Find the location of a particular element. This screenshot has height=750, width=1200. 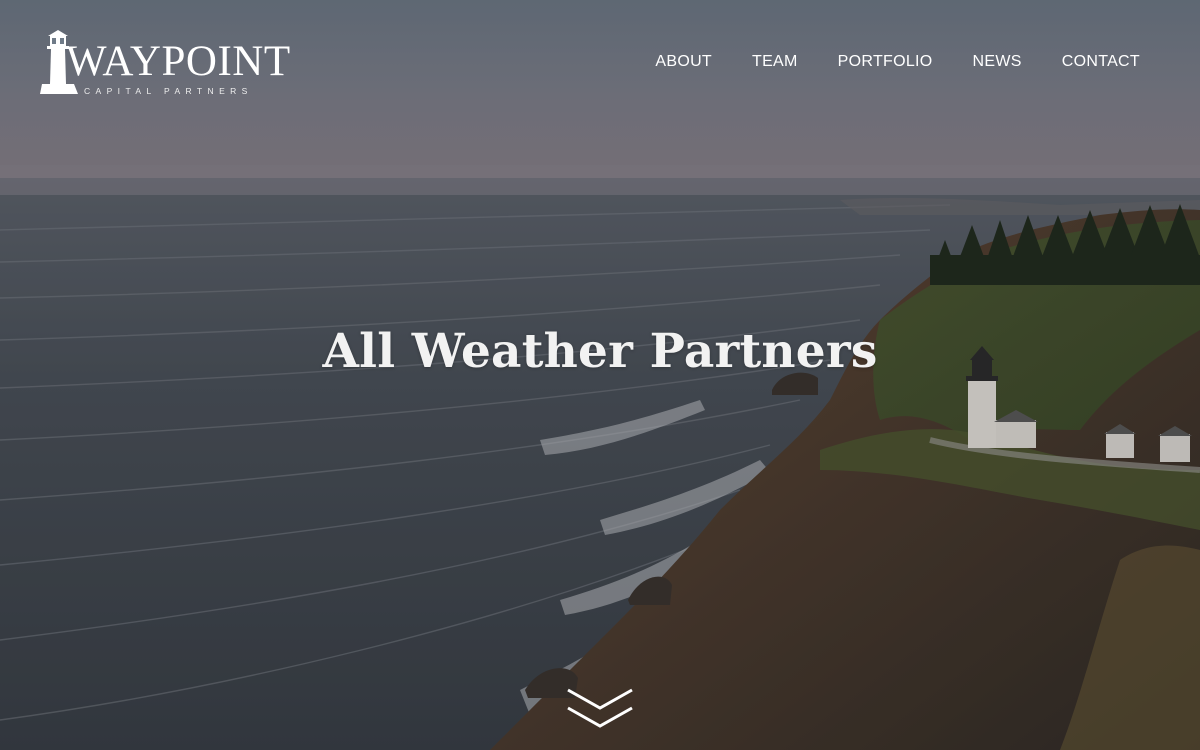

nav-item-about: ABOUT is located at coordinates (683, 62).